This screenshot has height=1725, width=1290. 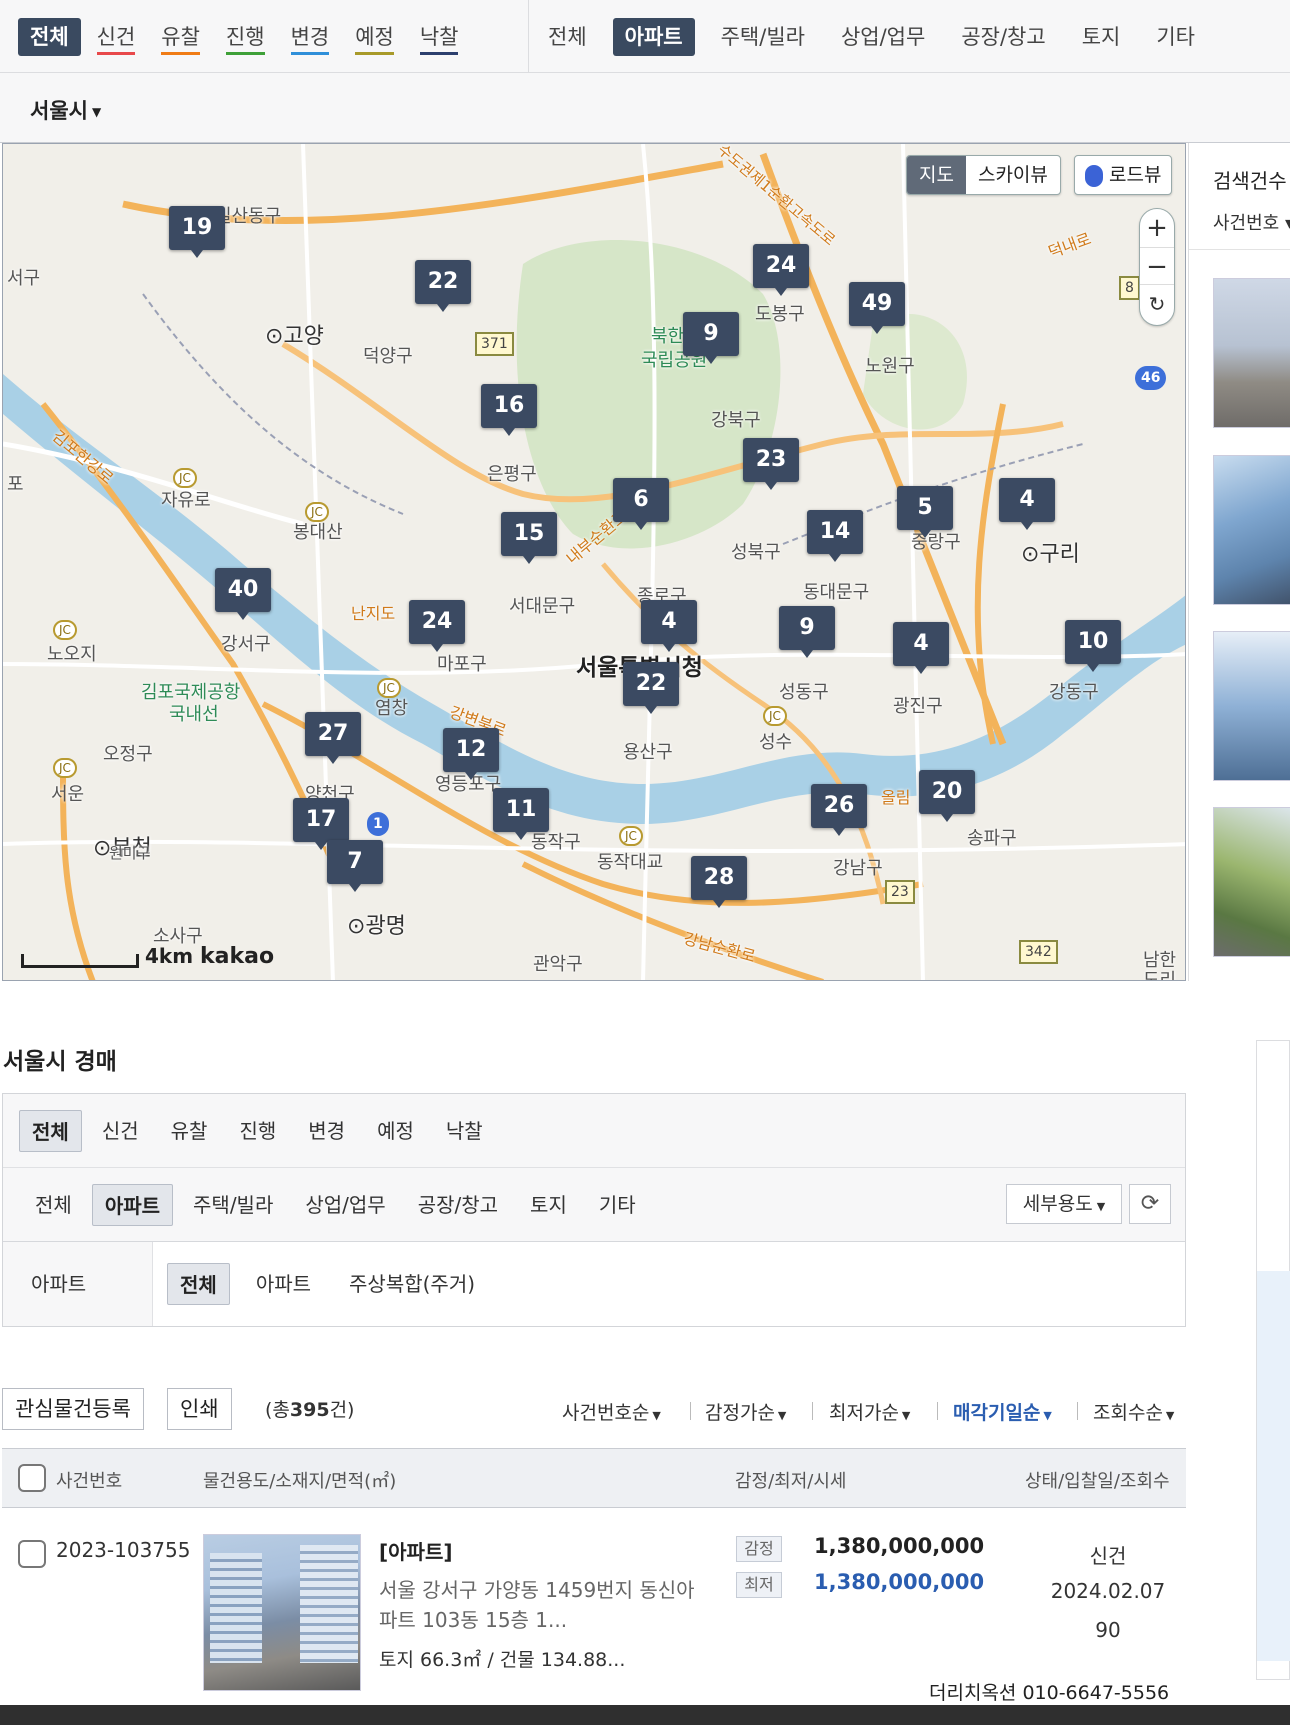 What do you see at coordinates (189, 1131) in the screenshot?
I see `filter-status-failed: 유찰` at bounding box center [189, 1131].